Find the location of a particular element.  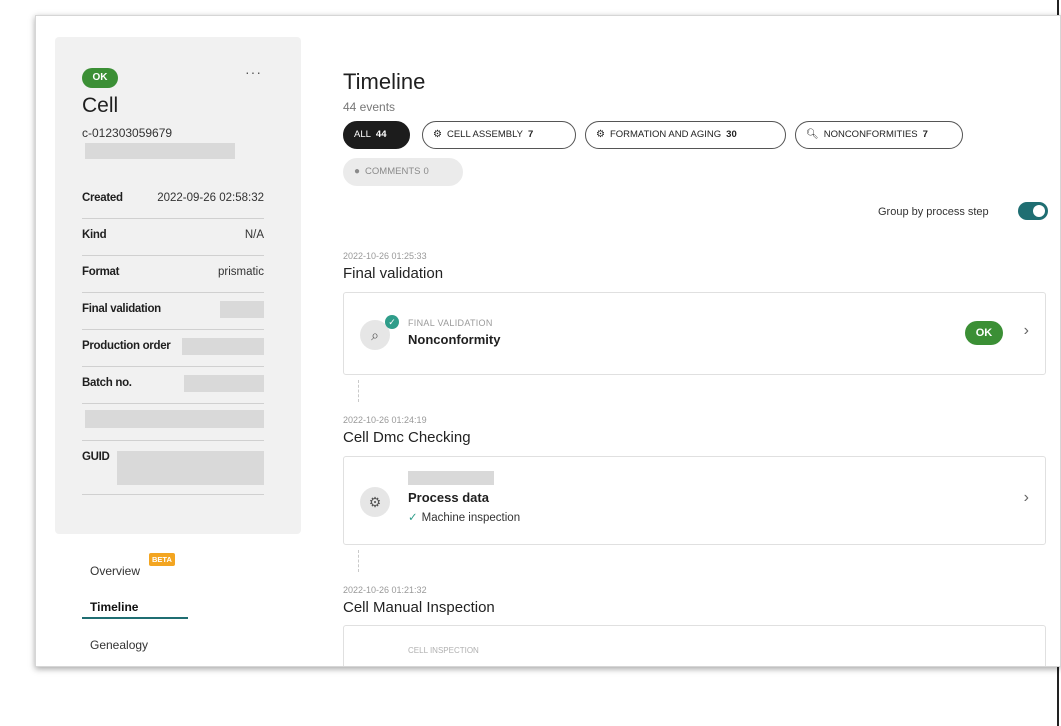

meta-row-created: Created 2022-09-26 02:58:32 is located at coordinates (173, 203).